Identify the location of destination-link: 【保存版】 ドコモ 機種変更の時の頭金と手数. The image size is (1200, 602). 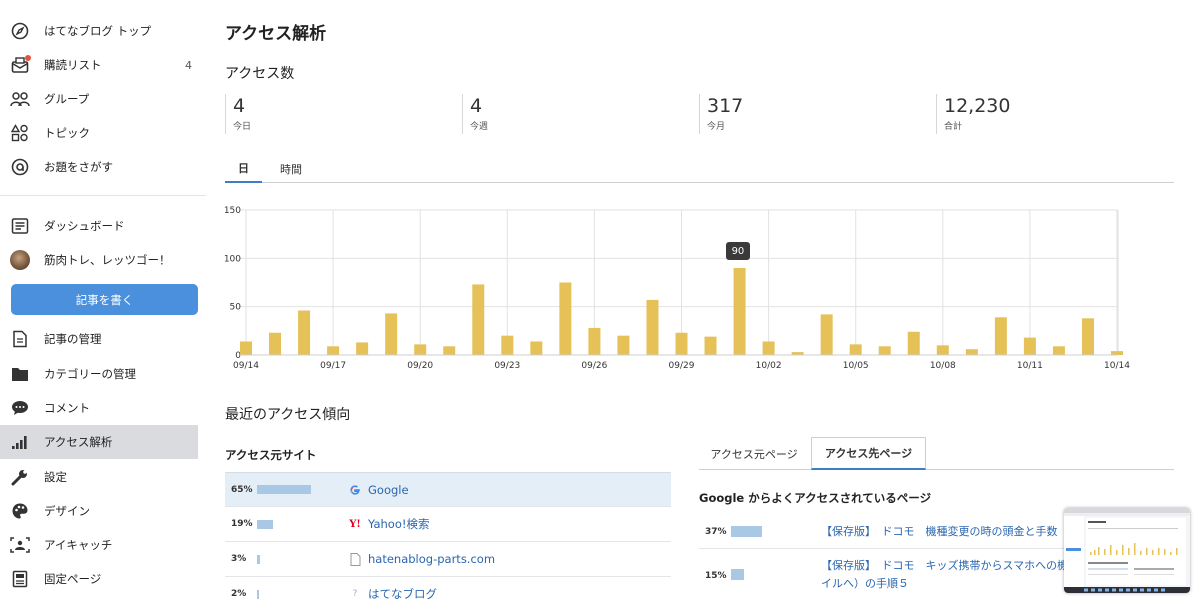
(939, 532).